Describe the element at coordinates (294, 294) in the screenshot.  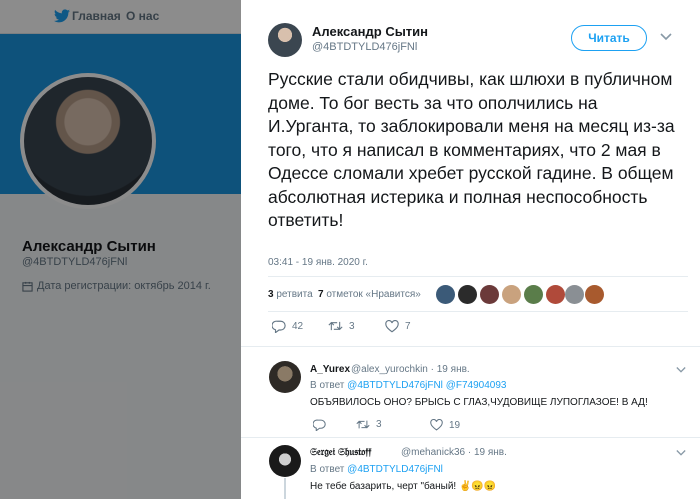
I see `retweets-label: ретвита` at that location.